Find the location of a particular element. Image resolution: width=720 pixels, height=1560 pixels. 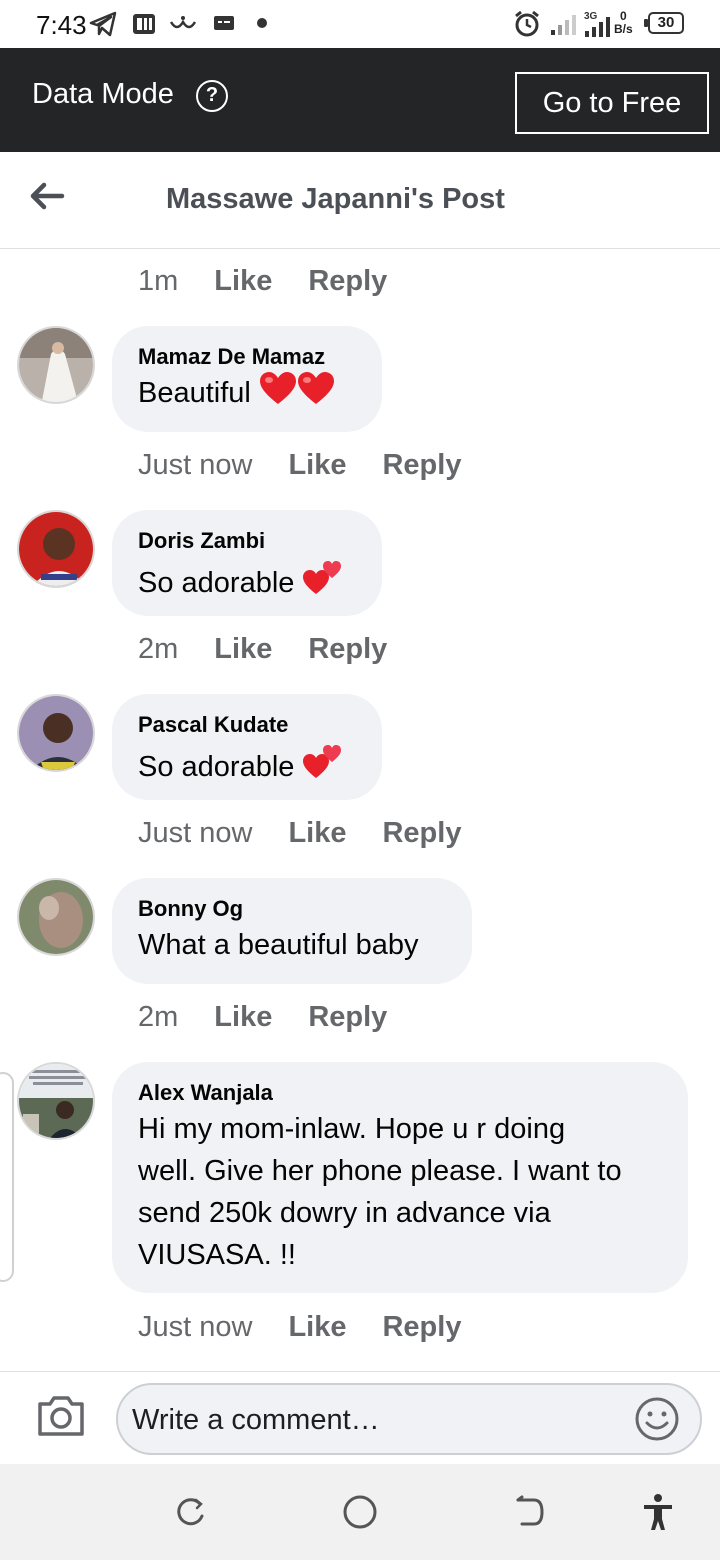

comment-time: 1m is located at coordinates (158, 280).